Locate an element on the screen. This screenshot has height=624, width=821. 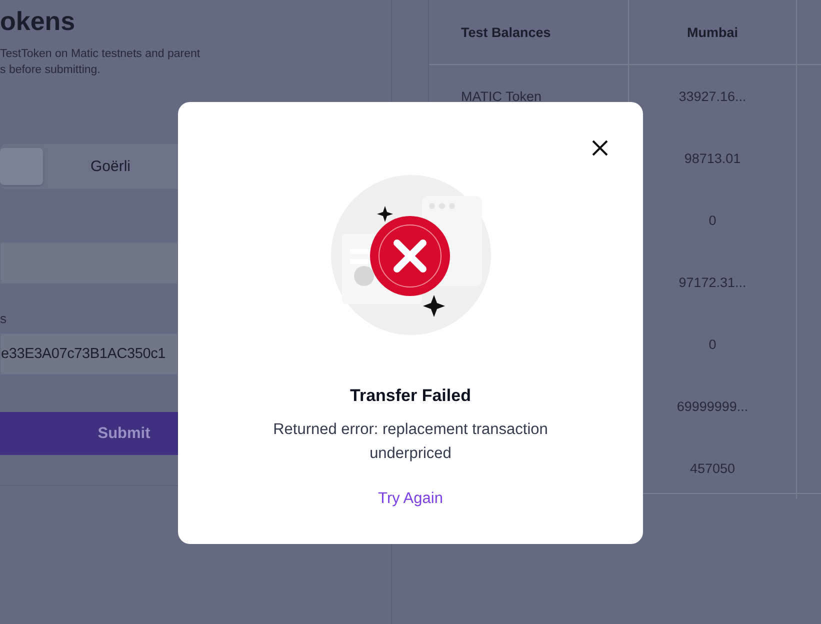
submit-button: Submit is located at coordinates (89, 433).